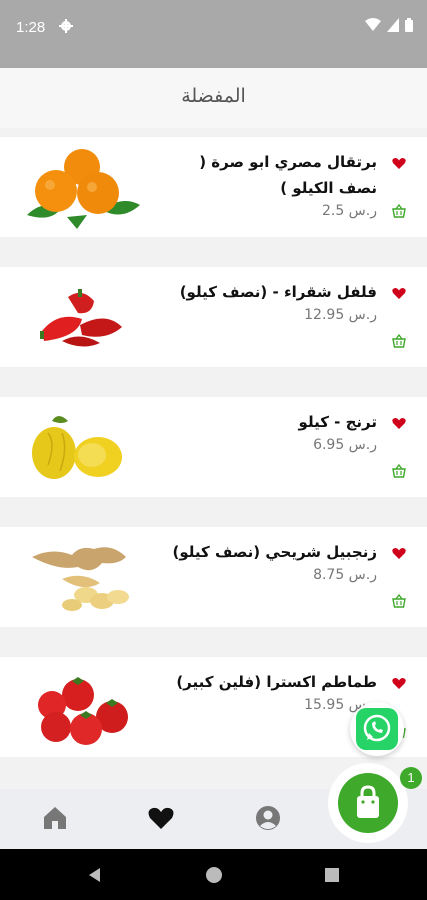  Describe the element at coordinates (337, 422) in the screenshot. I see `product-name: ترنج - كيلو` at that location.